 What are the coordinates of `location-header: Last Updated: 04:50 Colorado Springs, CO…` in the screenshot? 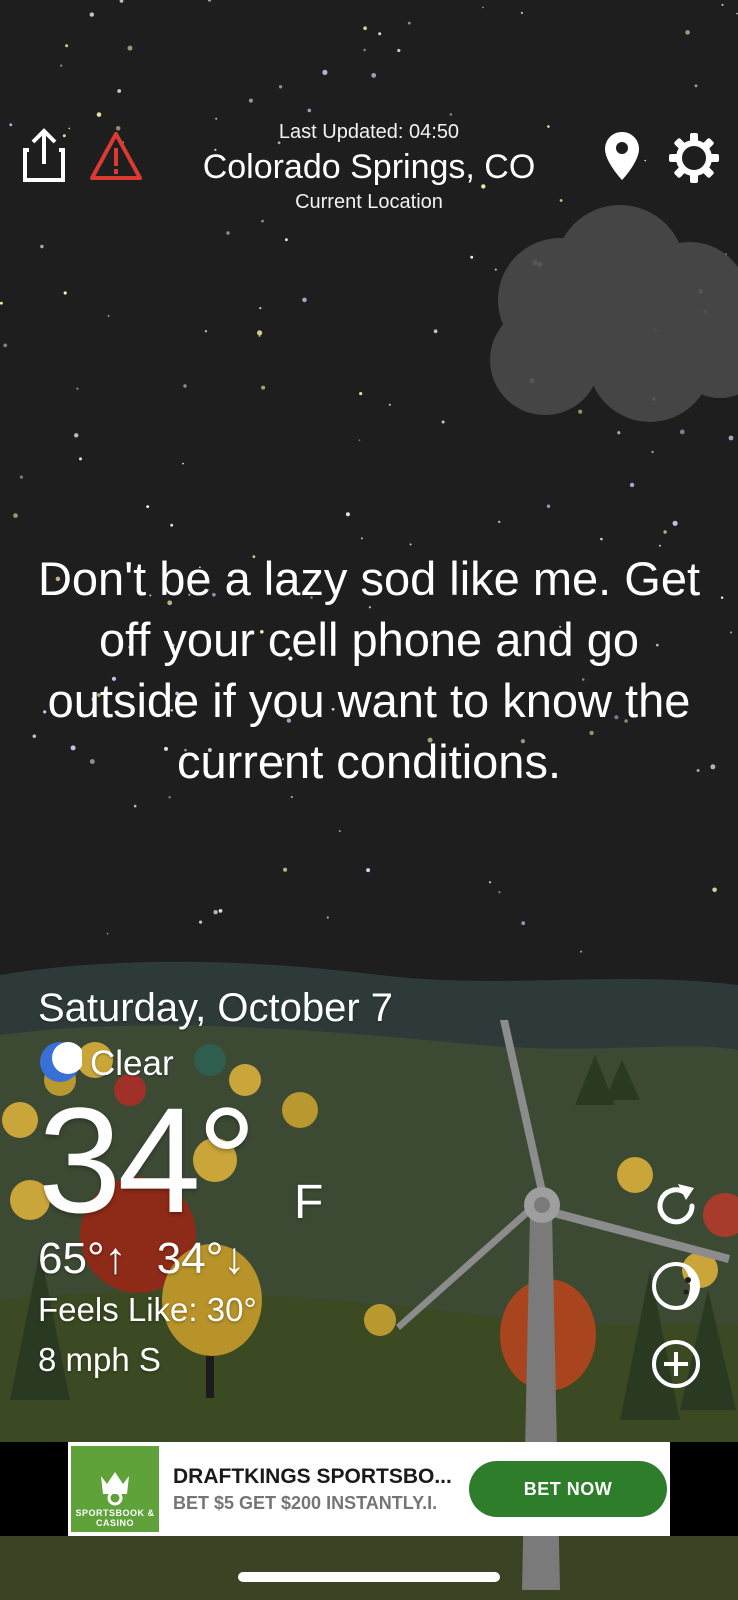 It's located at (369, 167).